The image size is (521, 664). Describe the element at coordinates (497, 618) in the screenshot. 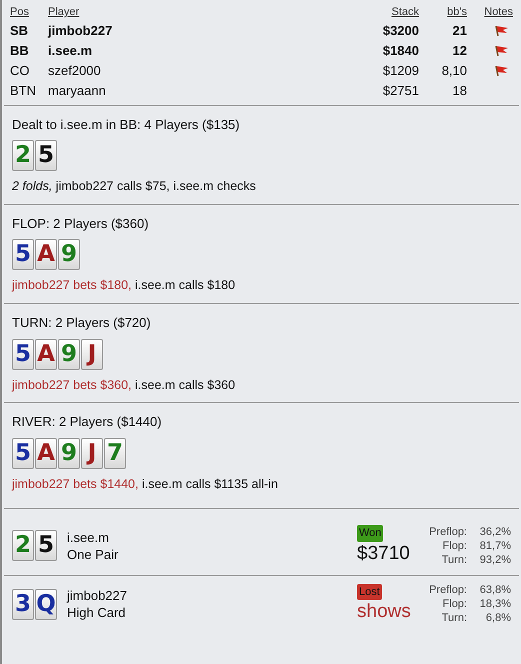

I see `equity-value: 6,8%` at that location.